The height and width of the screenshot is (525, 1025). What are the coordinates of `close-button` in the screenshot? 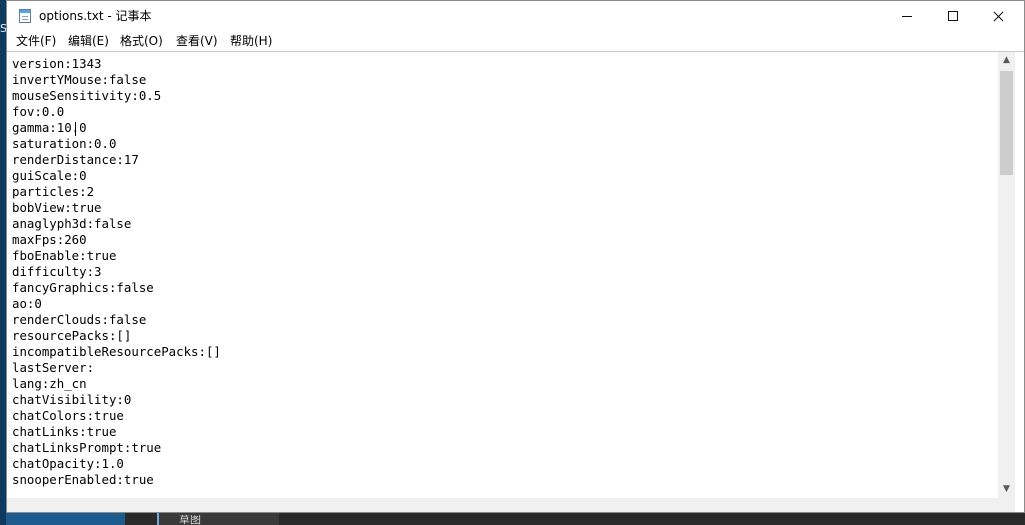 It's located at (999, 16).